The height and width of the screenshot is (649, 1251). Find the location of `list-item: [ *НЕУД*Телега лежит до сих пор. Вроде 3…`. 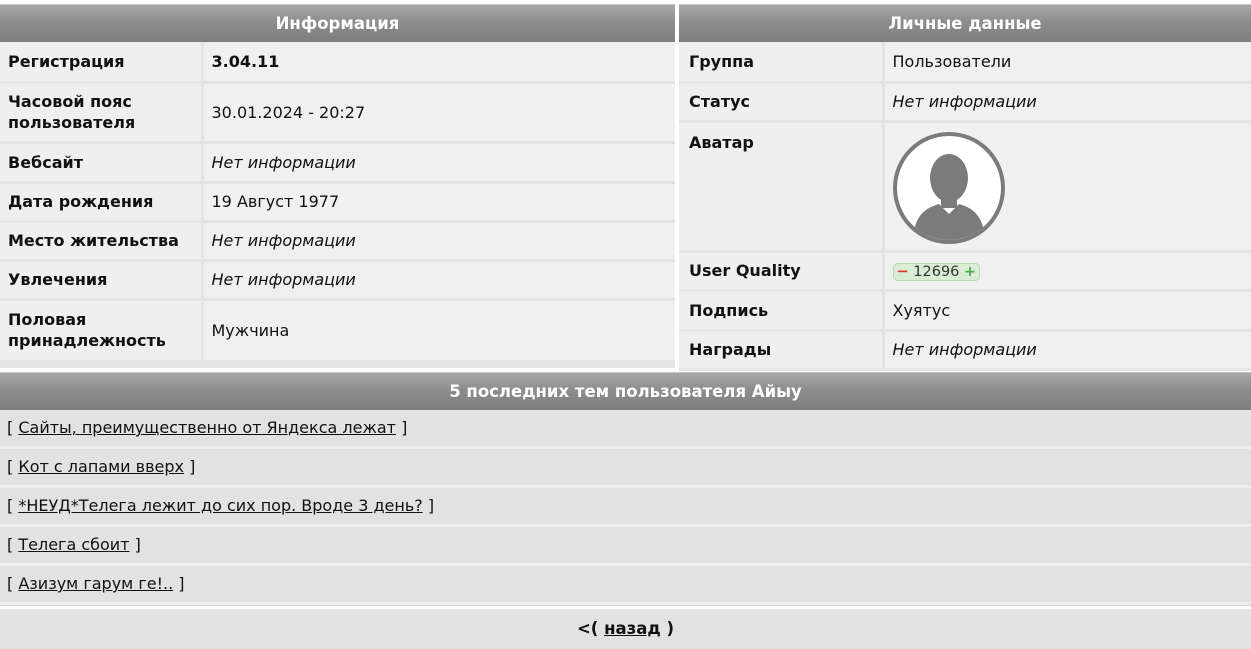

list-item: [ *НЕУД*Телега лежит до сих пор. Вроде 3… is located at coordinates (625, 507).